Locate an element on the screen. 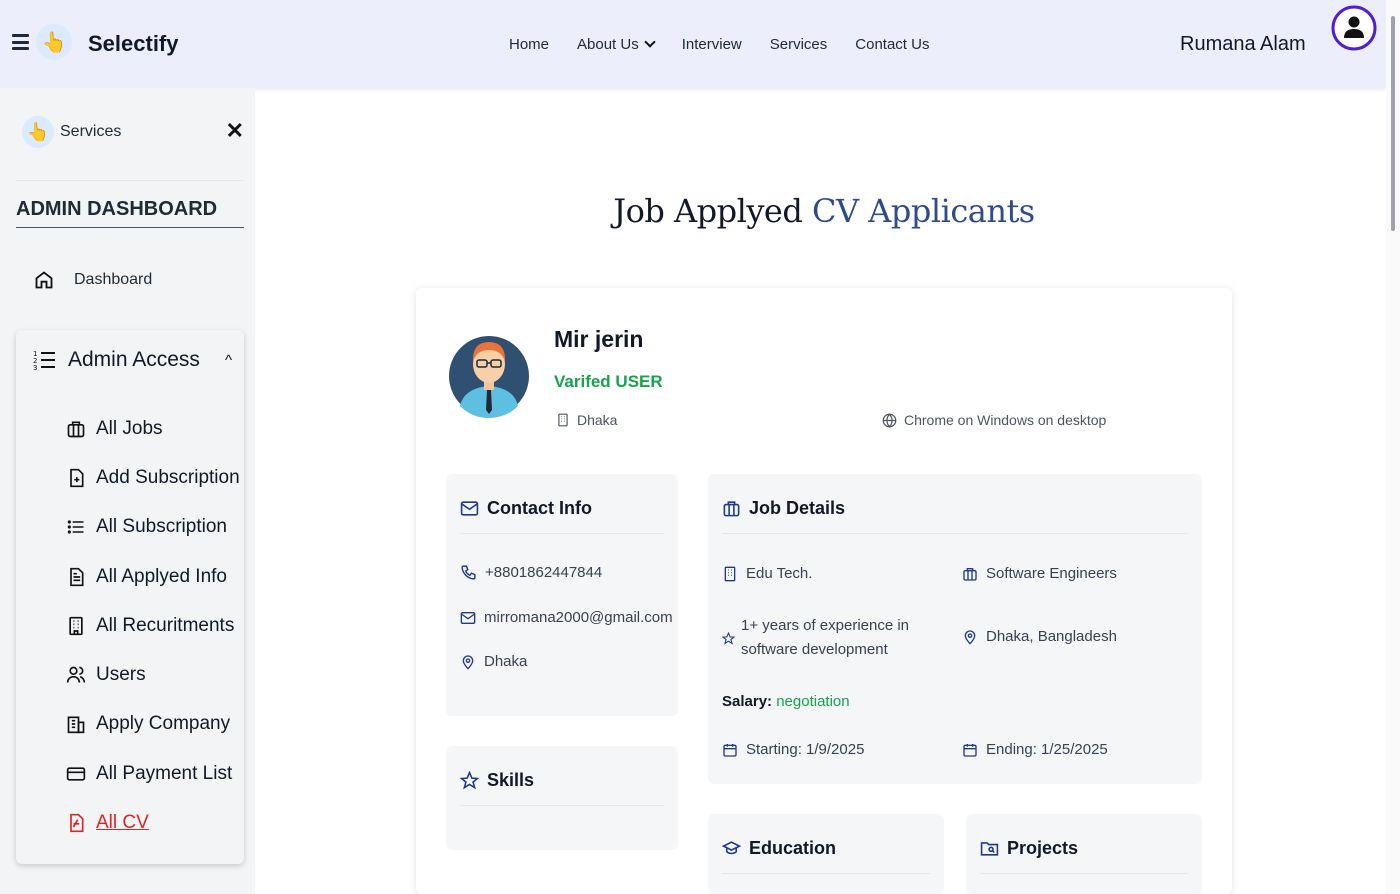 The height and width of the screenshot is (894, 1400). phone-icon is located at coordinates (468, 572).